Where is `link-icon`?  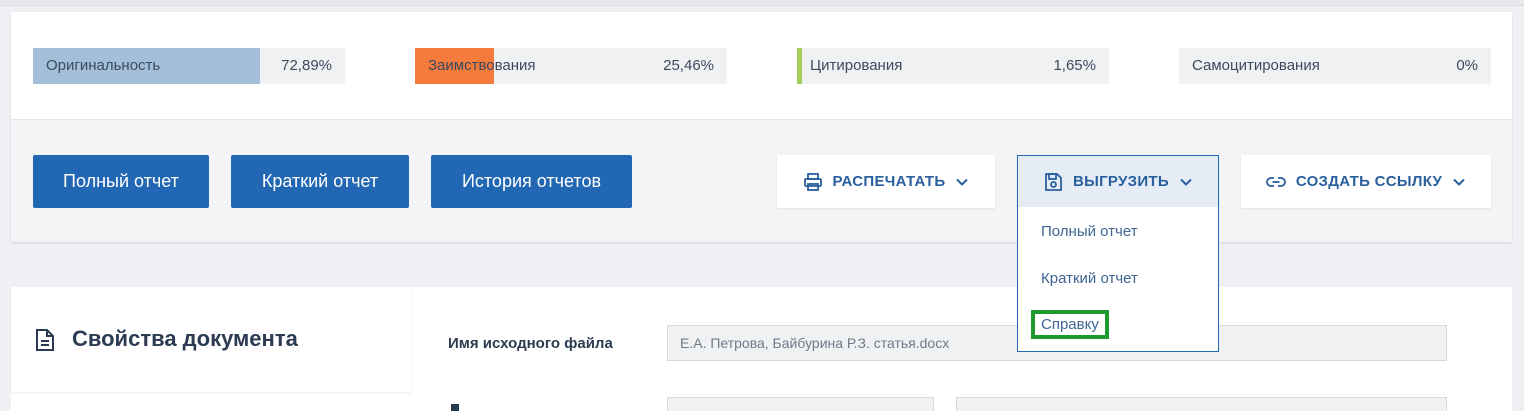
link-icon is located at coordinates (1275, 182).